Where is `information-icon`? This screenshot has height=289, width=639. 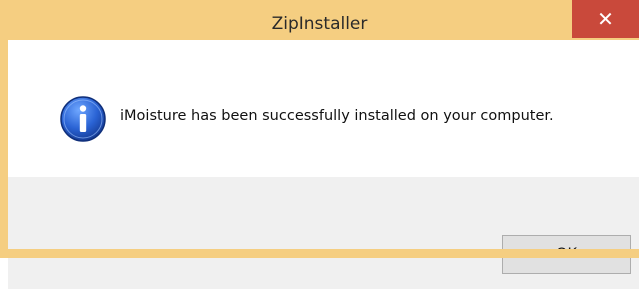 information-icon is located at coordinates (83, 119).